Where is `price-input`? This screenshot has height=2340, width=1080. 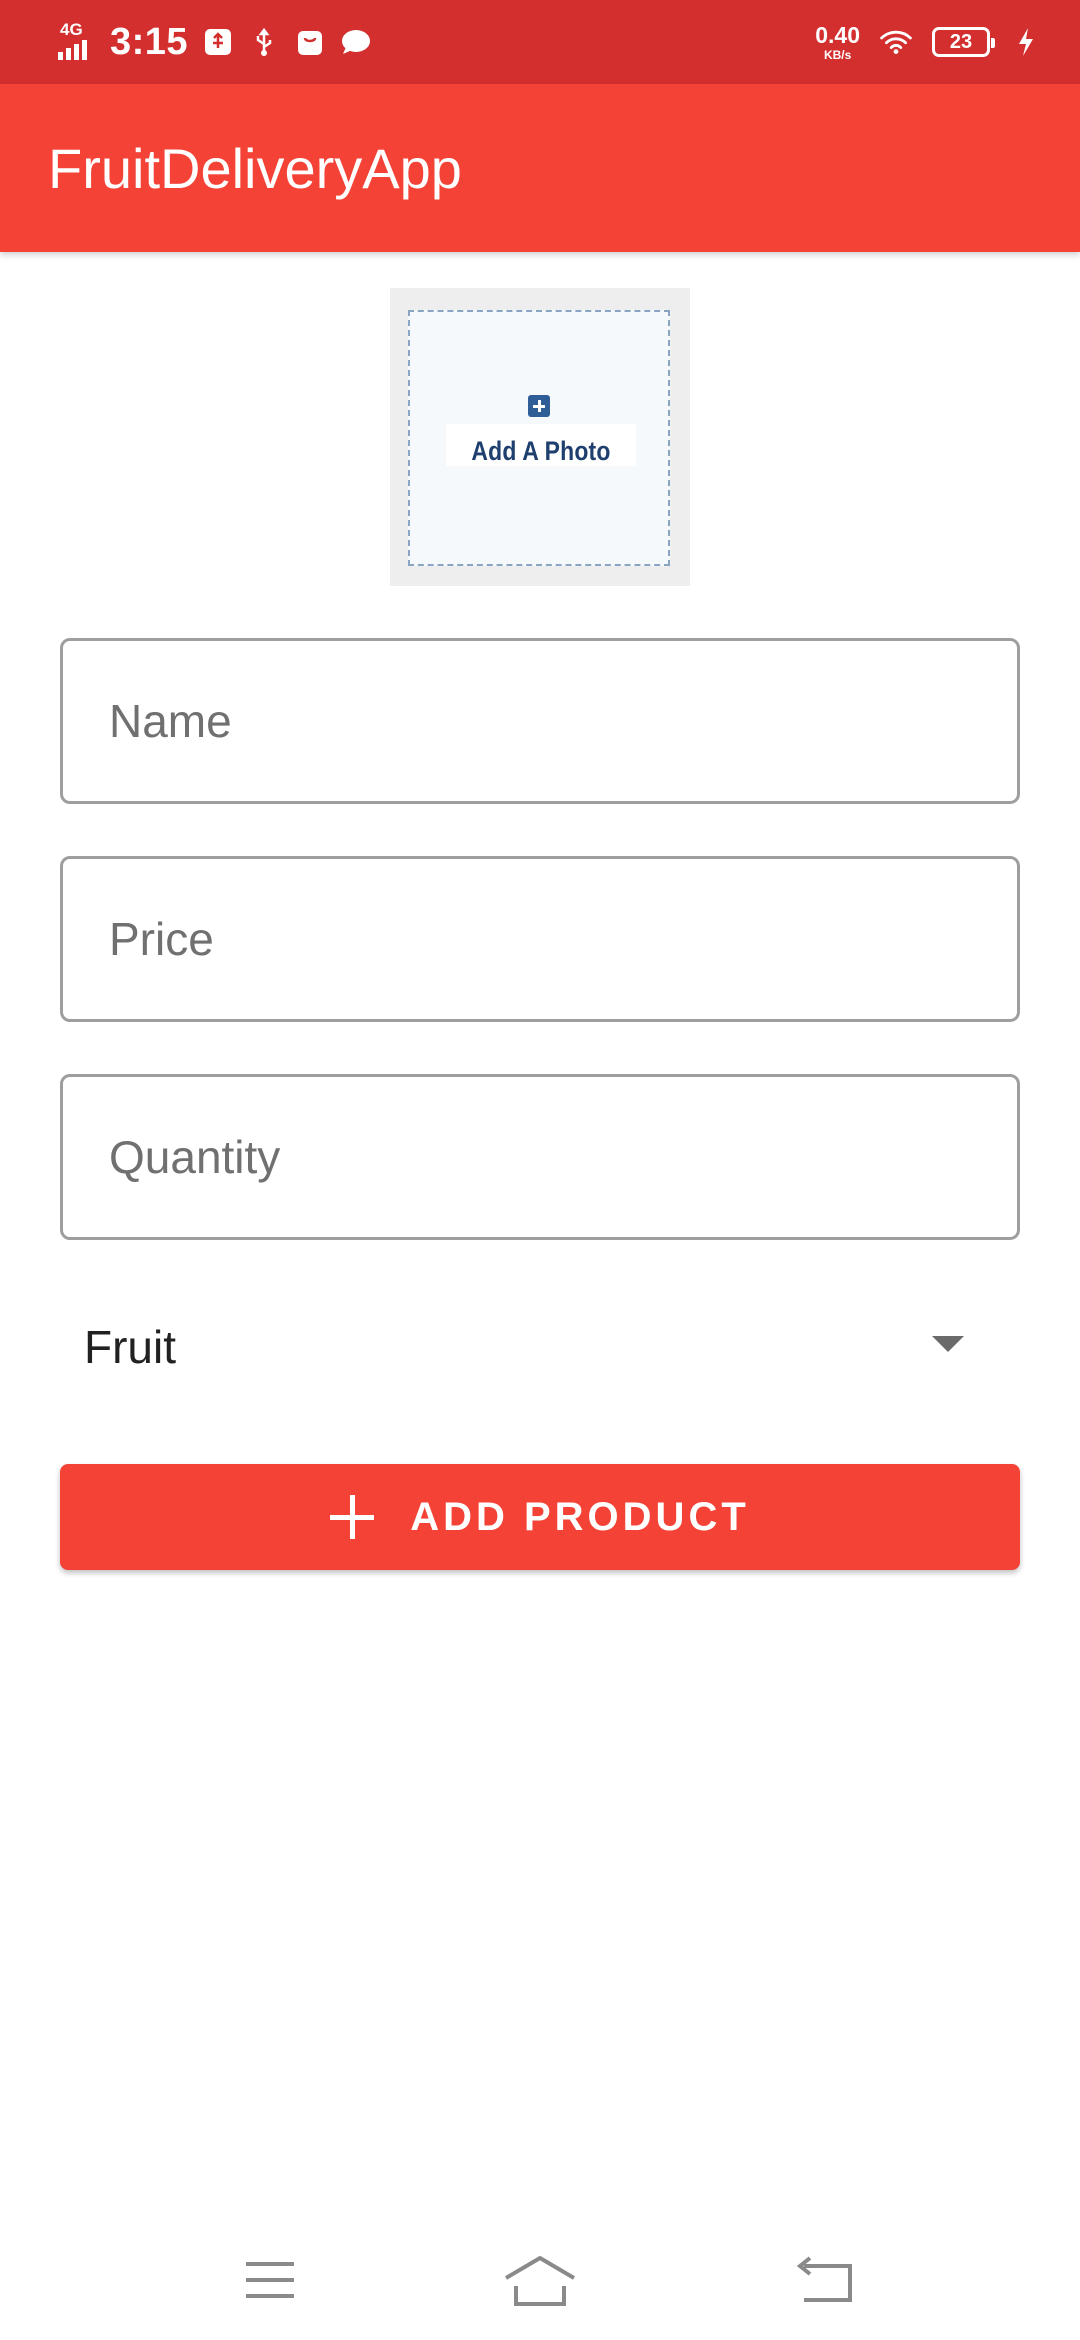
price-input is located at coordinates (539, 939).